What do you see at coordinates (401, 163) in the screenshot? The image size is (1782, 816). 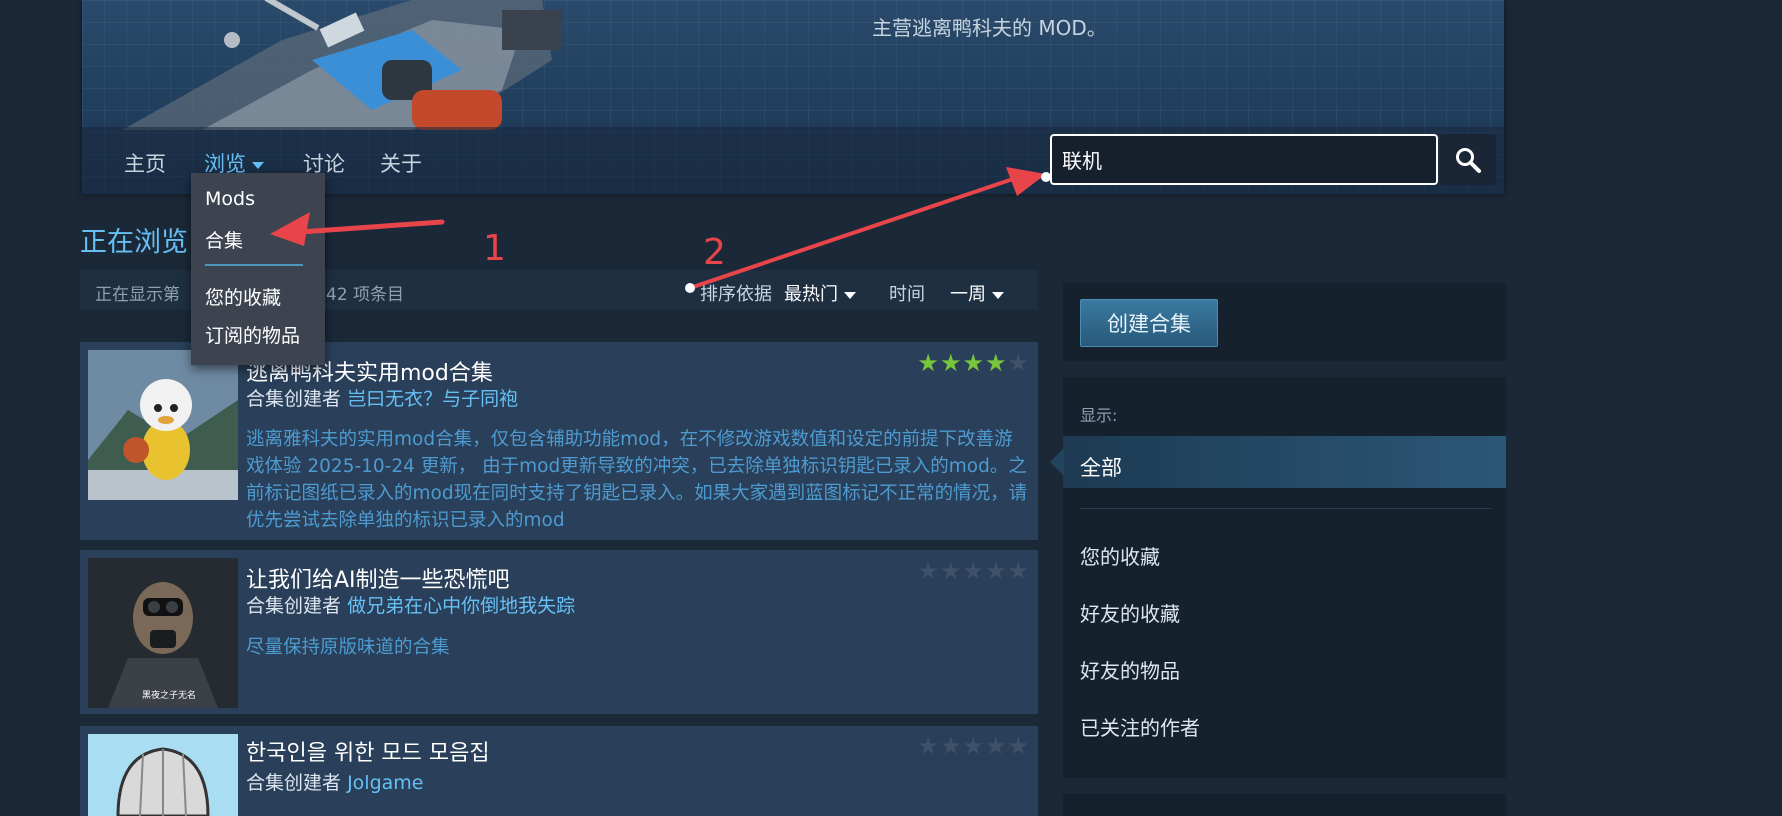 I see `nav-about: 关于` at bounding box center [401, 163].